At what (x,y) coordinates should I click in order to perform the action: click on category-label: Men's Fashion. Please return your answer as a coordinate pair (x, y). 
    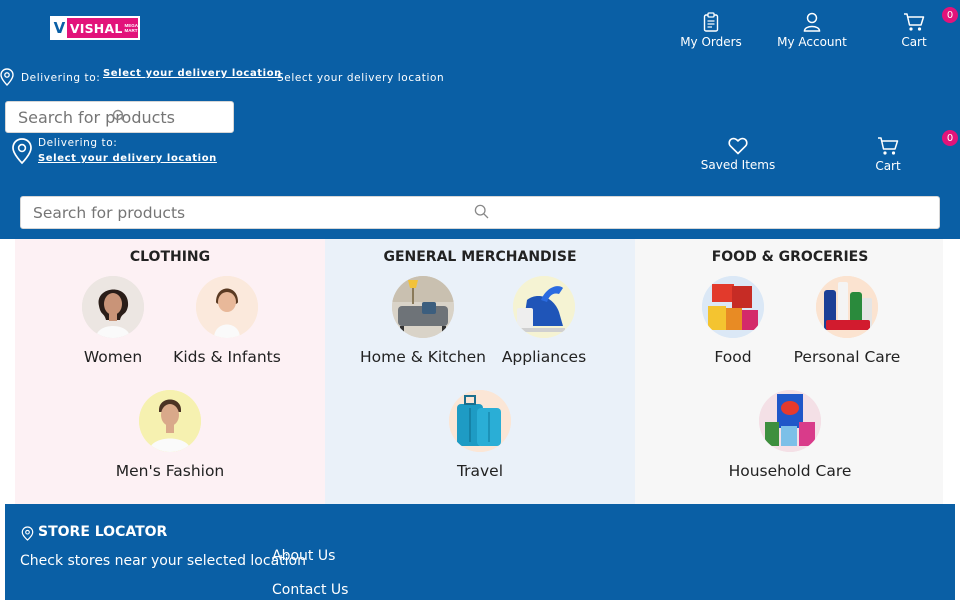
    Looking at the image, I should click on (170, 471).